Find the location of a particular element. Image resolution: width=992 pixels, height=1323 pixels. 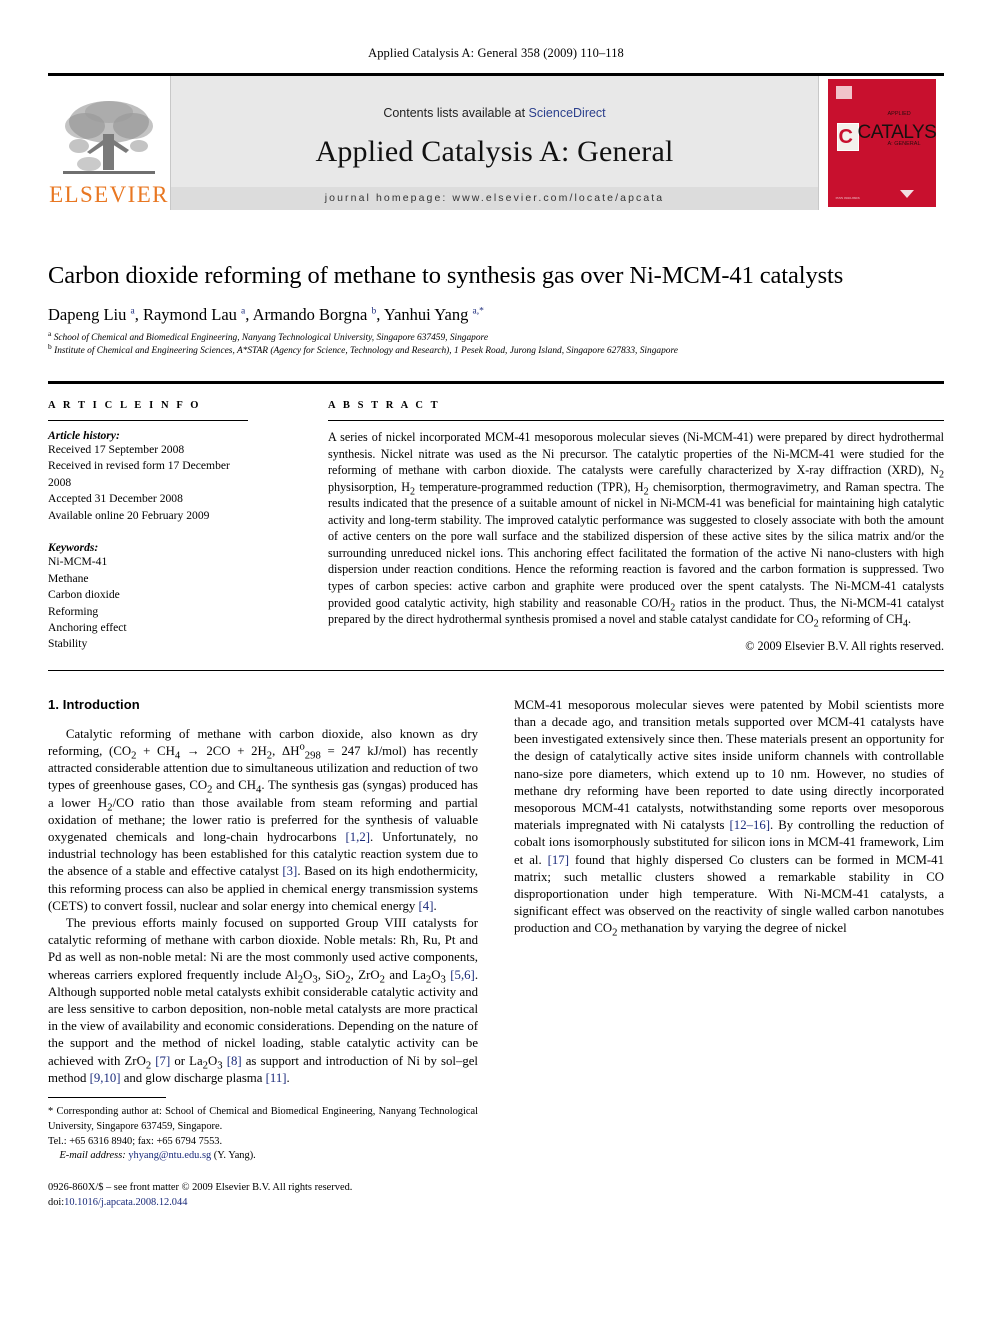

cover-applied-label: APPLIED is located at coordinates (899, 114).